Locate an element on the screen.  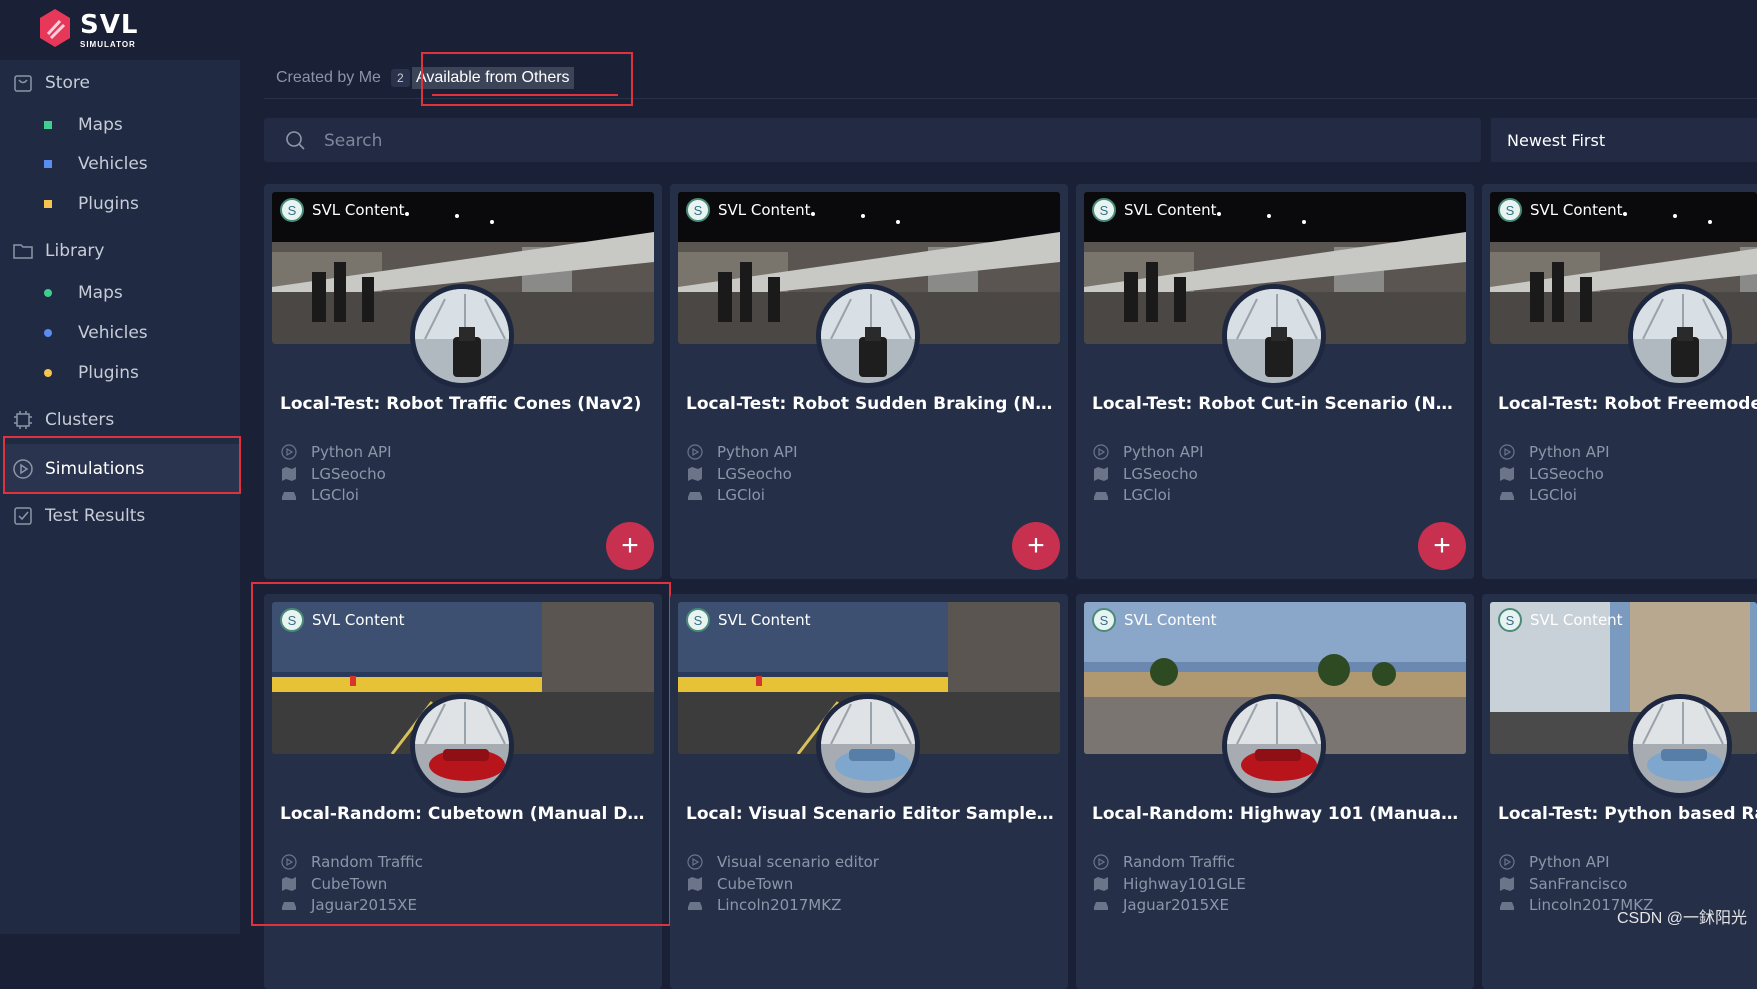
card-api-label: Visual scenario editor is located at coordinates (798, 862).